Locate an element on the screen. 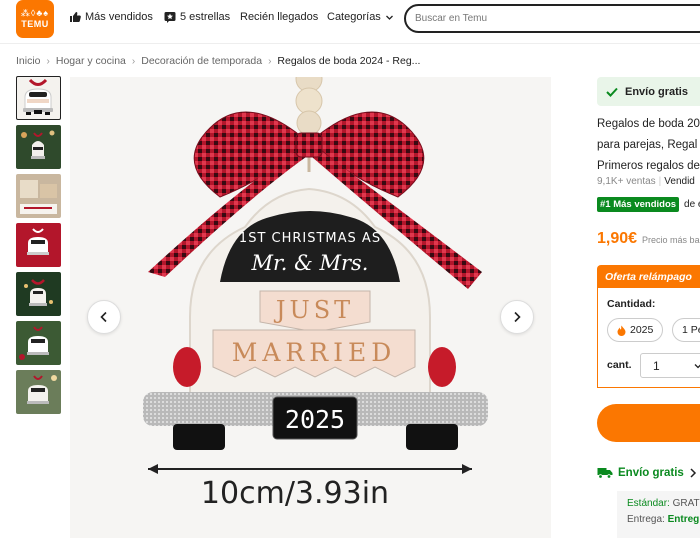  dimension-label: 10cm/3.93in is located at coordinates (295, 493).